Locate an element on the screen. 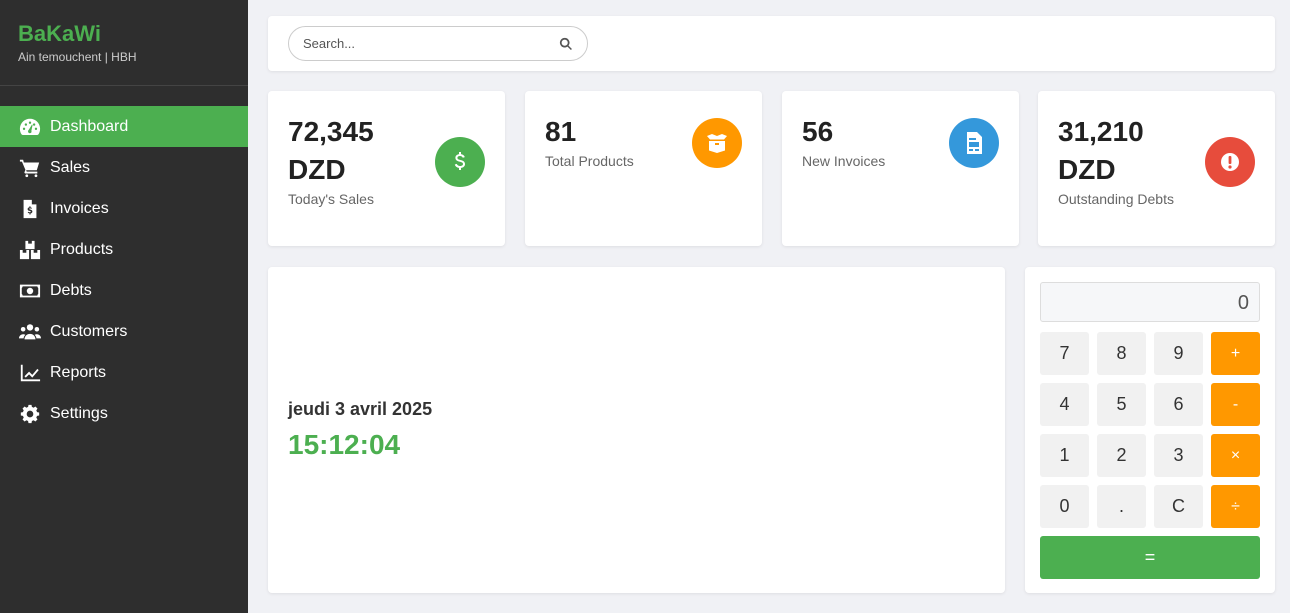 Image resolution: width=1290 pixels, height=613 pixels. line-chart-icon is located at coordinates (30, 373).